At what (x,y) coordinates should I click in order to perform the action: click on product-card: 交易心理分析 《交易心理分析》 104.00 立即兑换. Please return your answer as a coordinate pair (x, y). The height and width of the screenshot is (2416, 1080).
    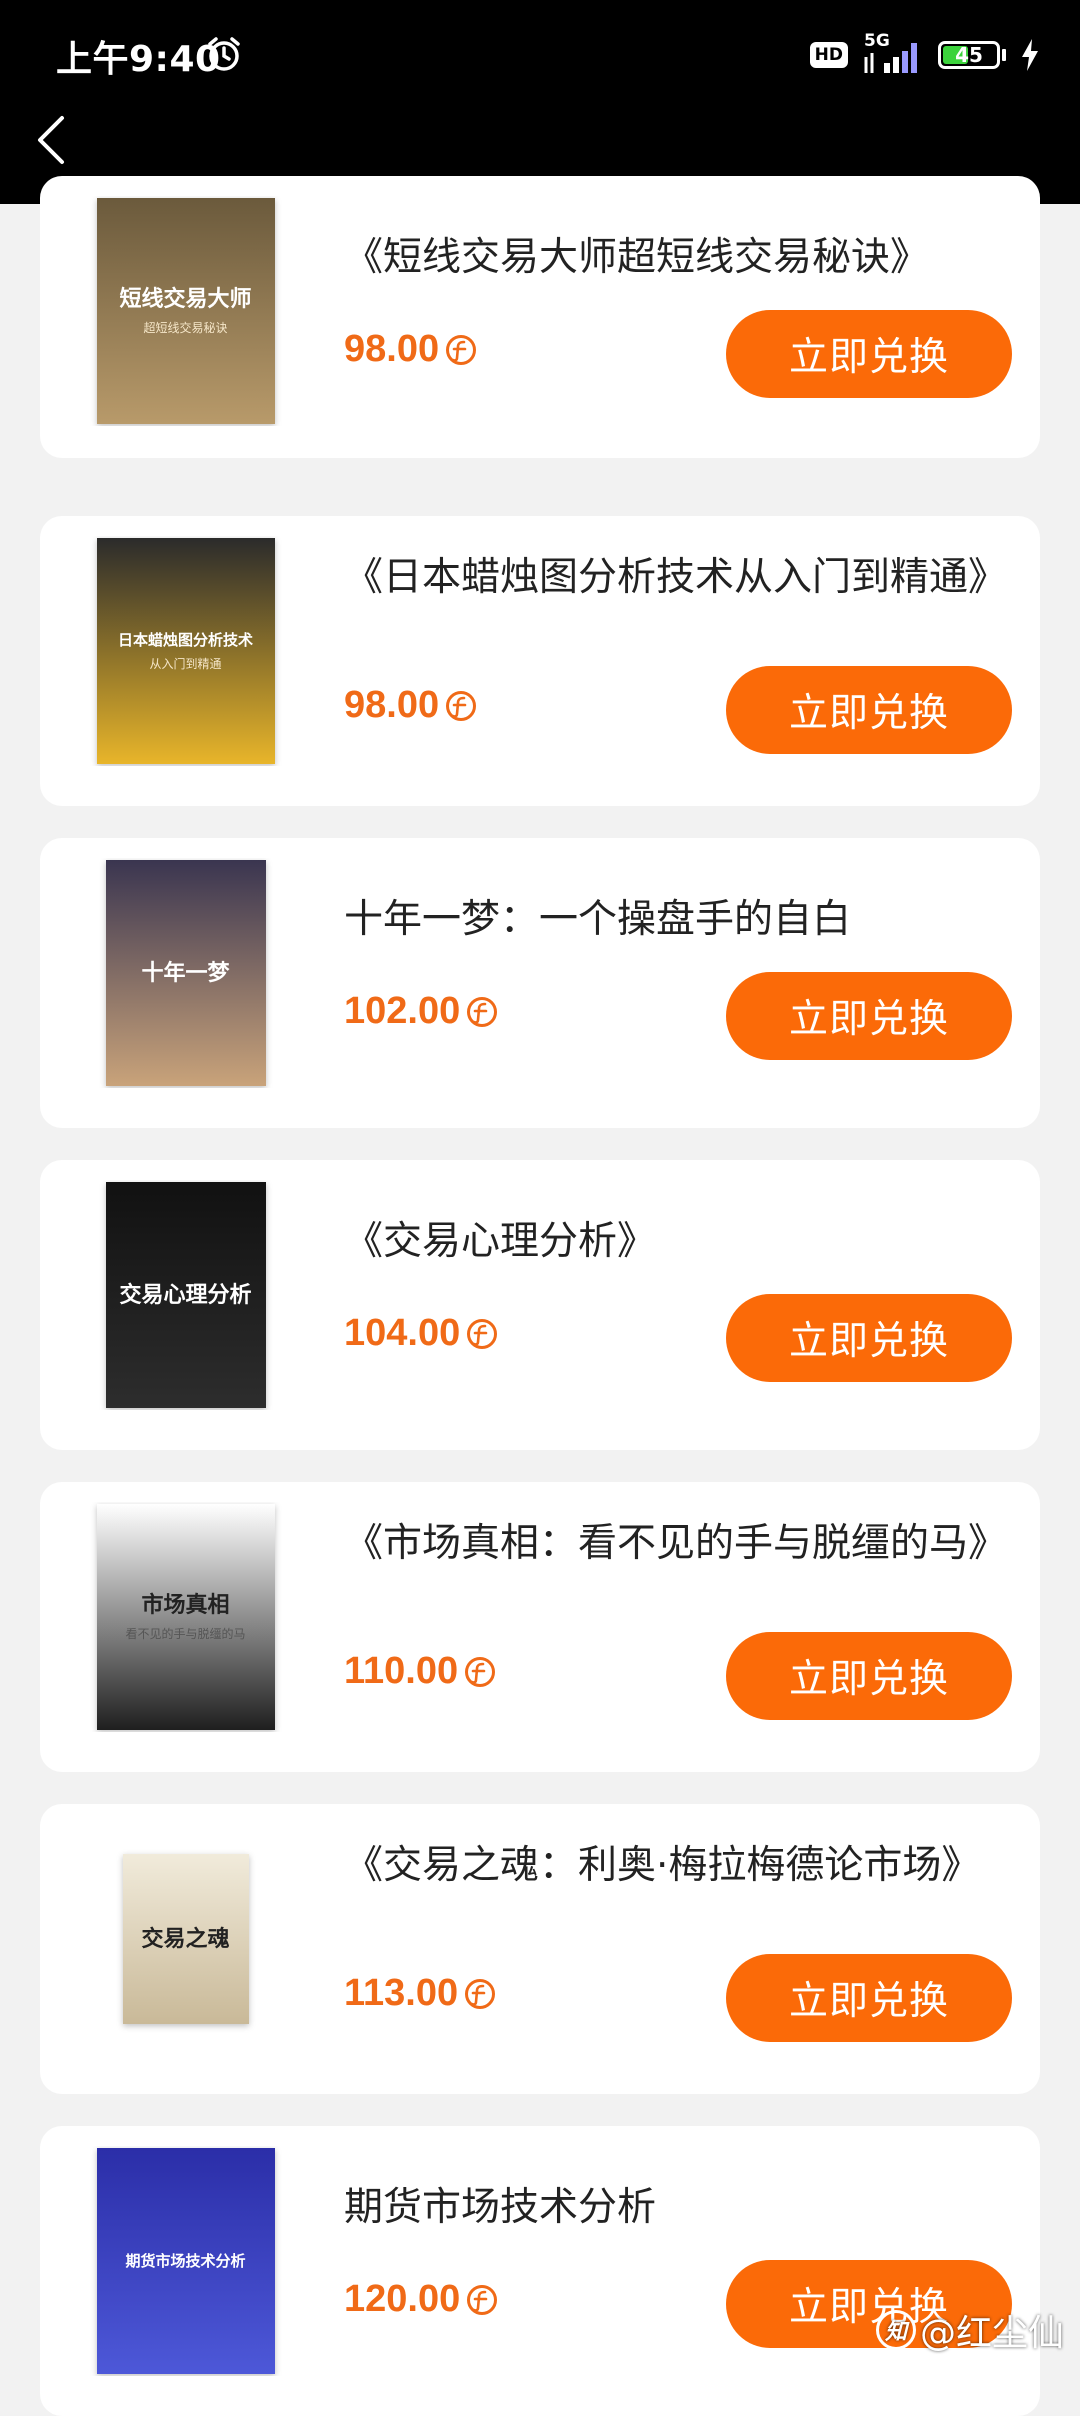
    Looking at the image, I should click on (540, 1305).